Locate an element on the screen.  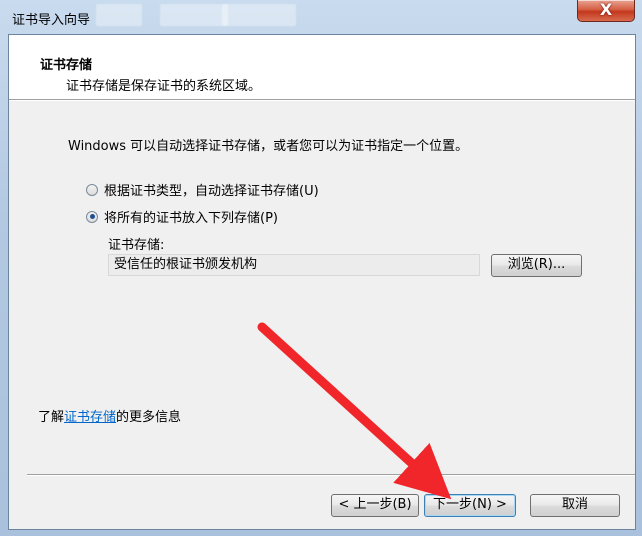
radio-auto-select: 根据证书类型，自动选择证书存储(U) is located at coordinates (202, 189).